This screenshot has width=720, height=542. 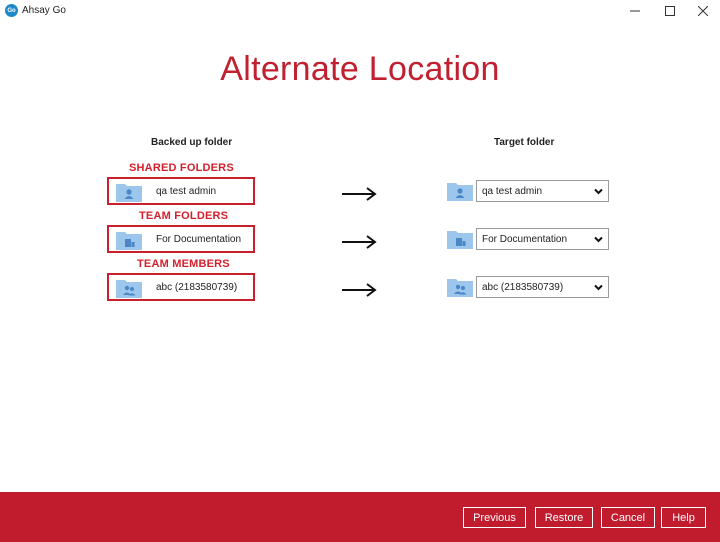 I want to click on close-button, so click(x=703, y=11).